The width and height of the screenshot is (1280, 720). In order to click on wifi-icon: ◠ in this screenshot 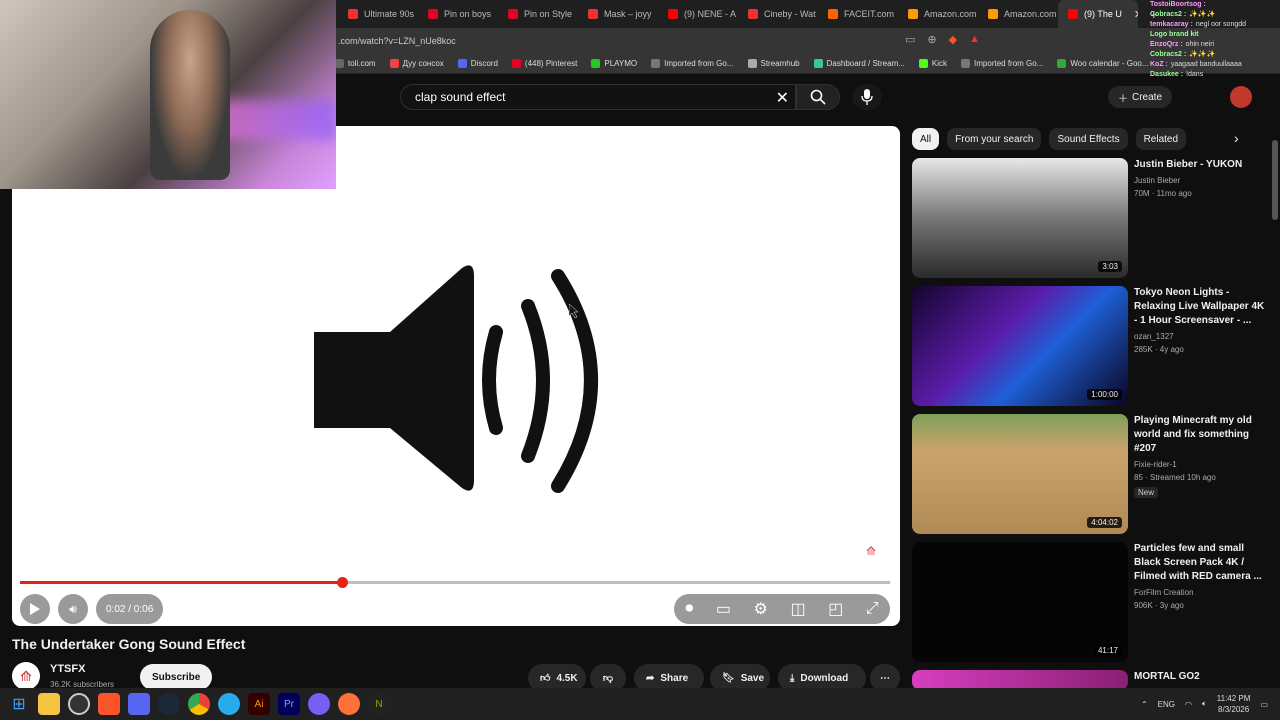, I will do `click(1188, 704)`.